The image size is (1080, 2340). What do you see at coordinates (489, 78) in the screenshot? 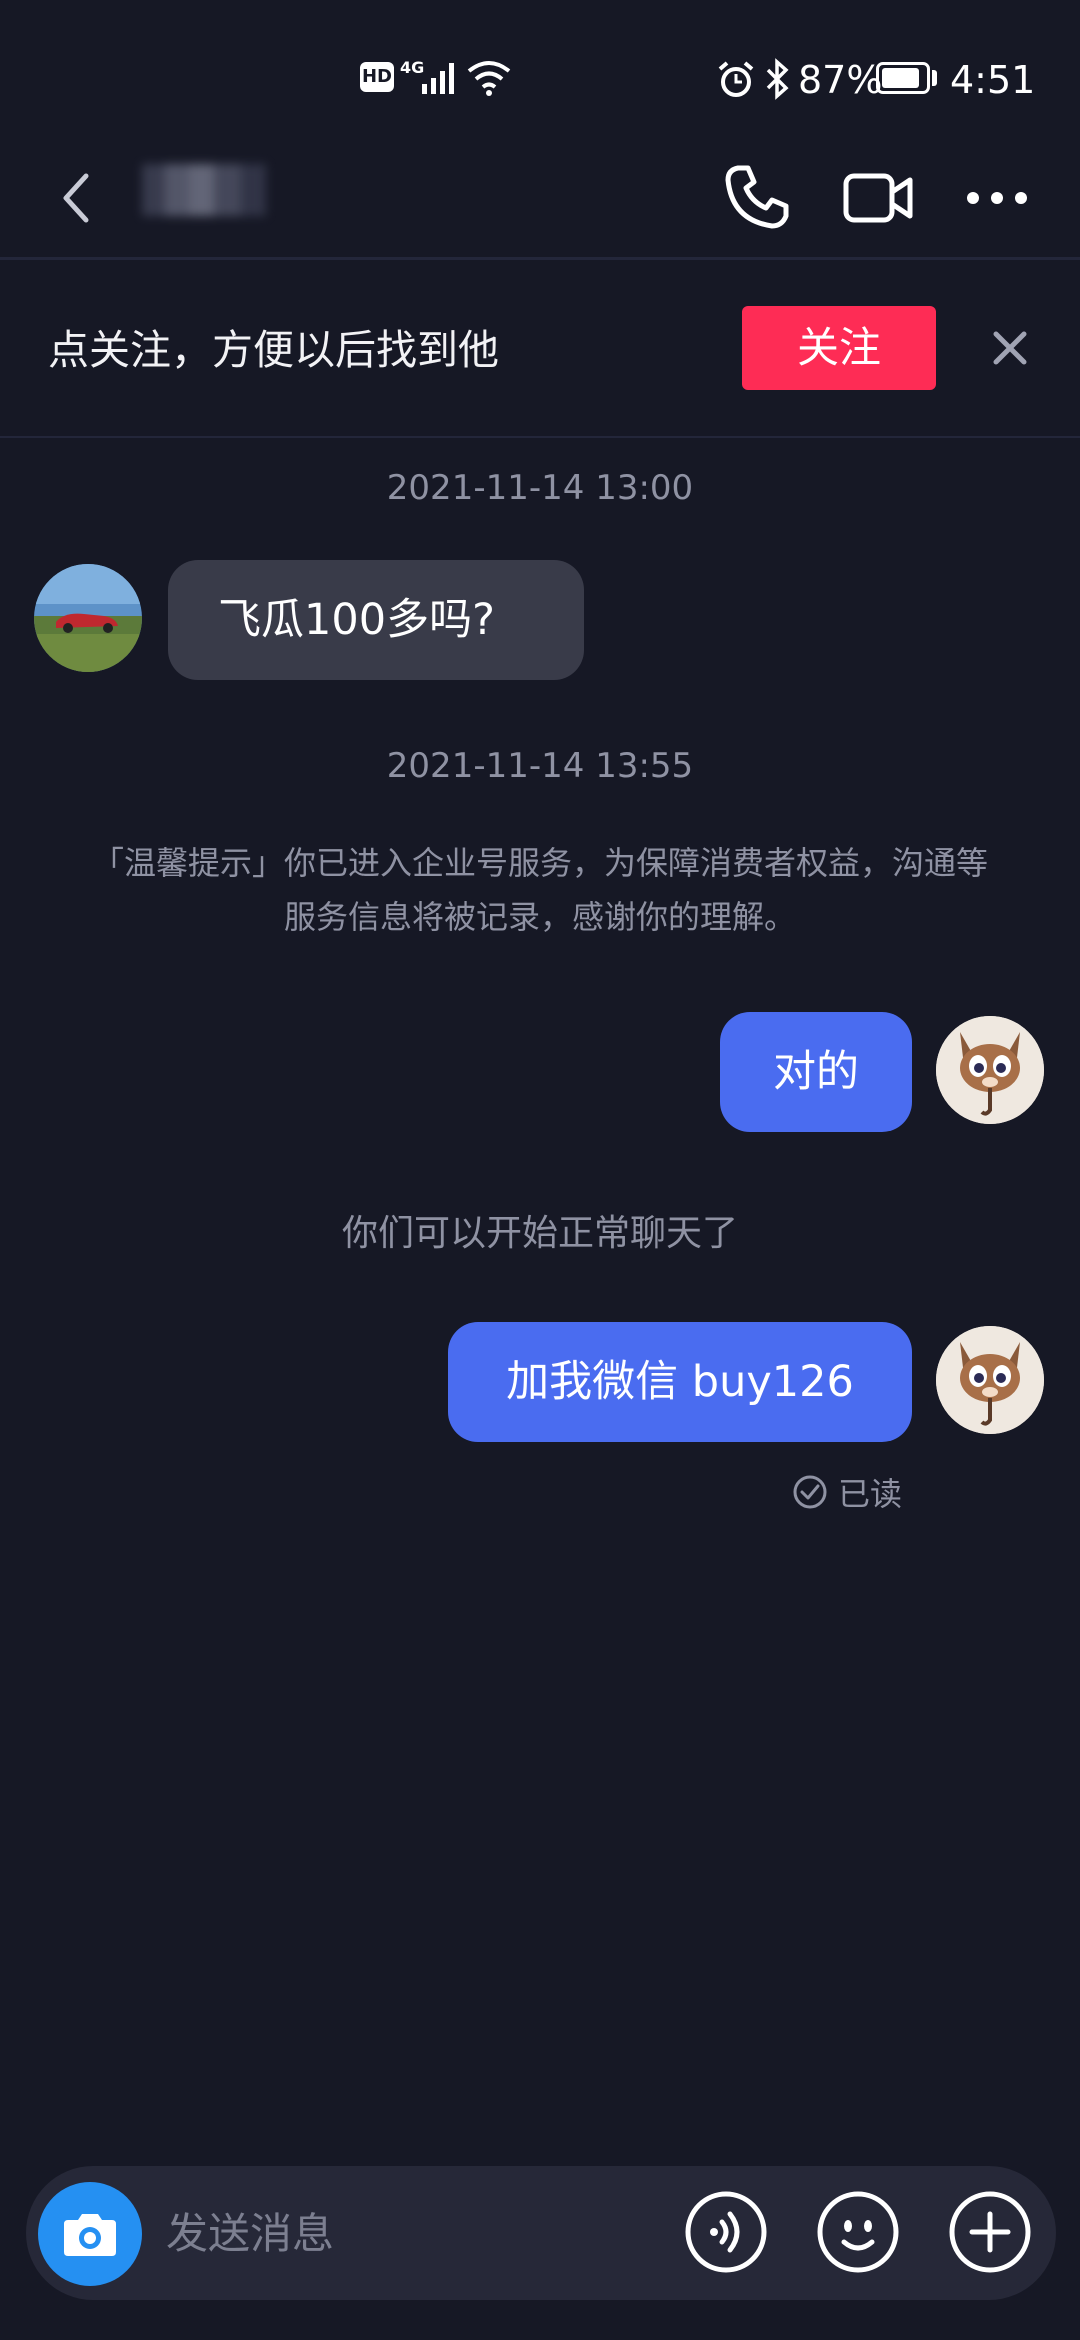
I see `wifi-icon` at bounding box center [489, 78].